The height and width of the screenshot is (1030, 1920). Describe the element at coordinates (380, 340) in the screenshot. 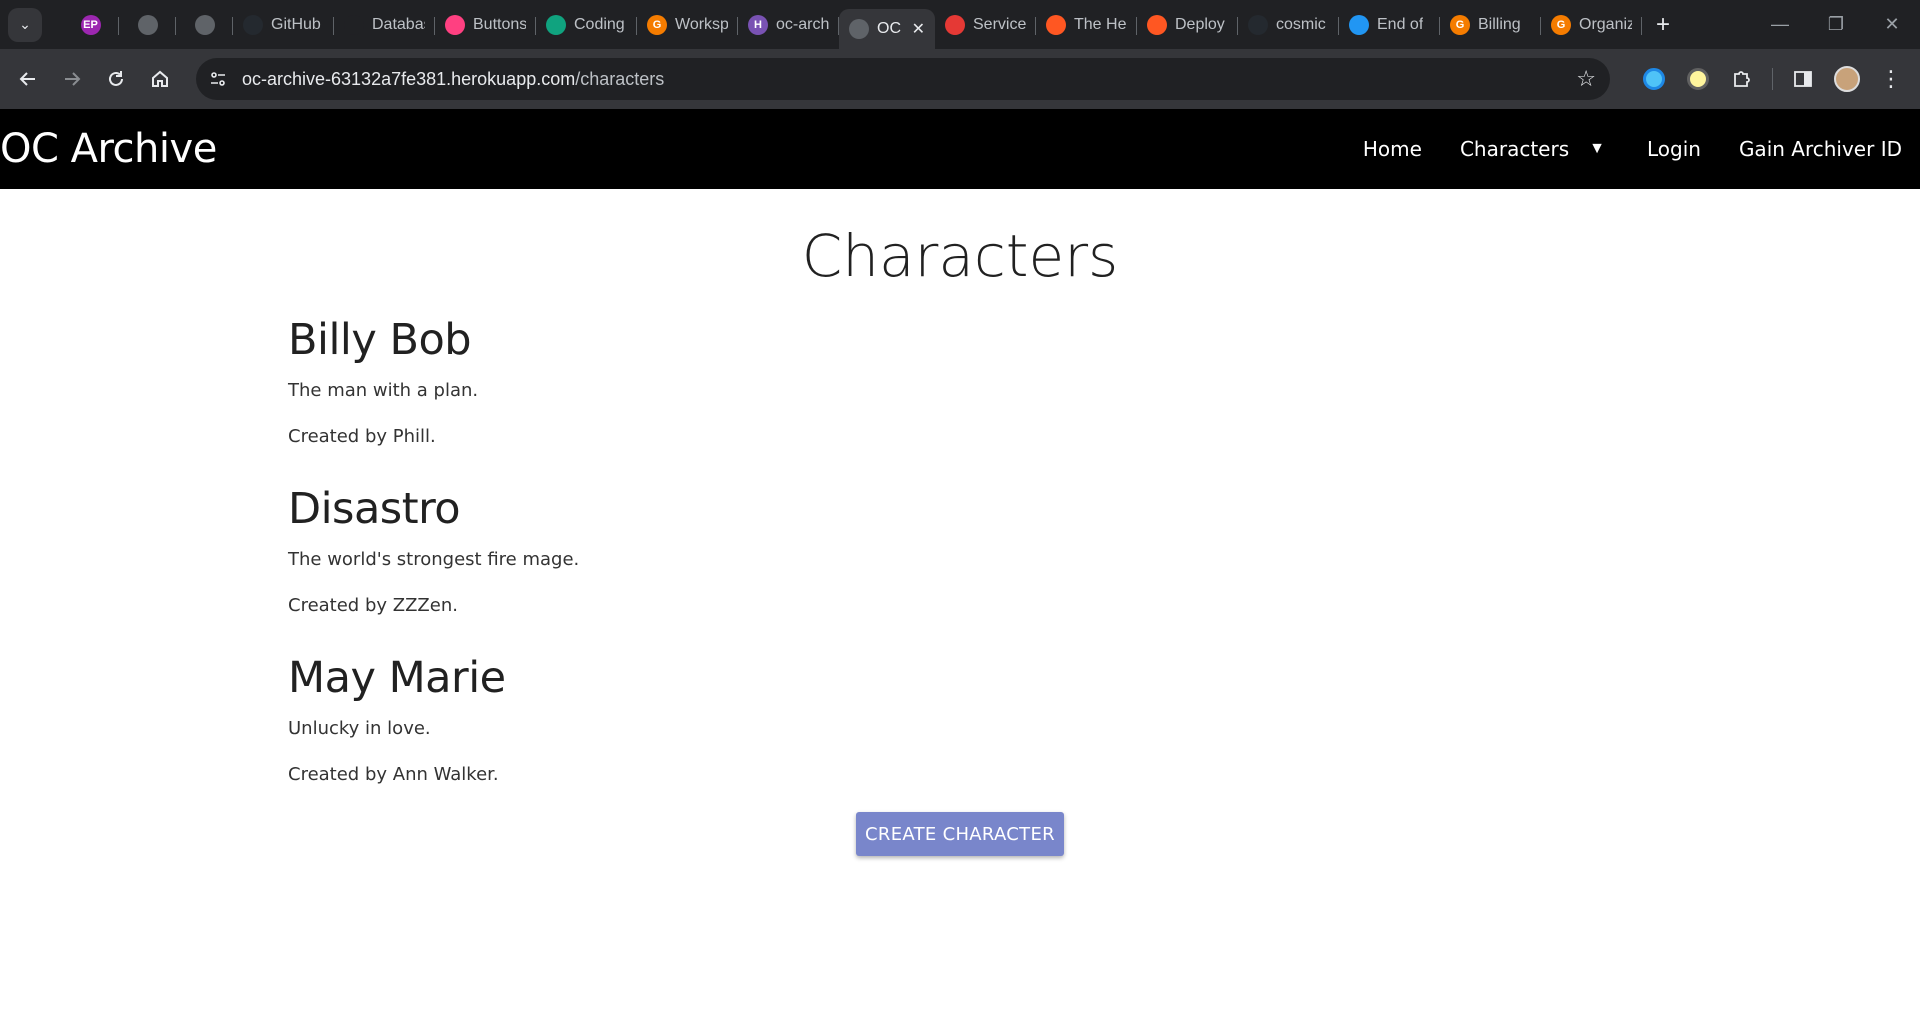

I see `character-name: Billy Bob` at that location.